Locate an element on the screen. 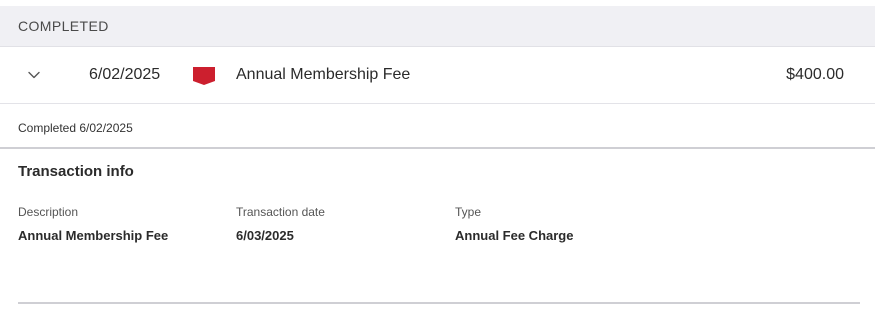 The image size is (875, 315). transaction-info-title: Transaction info is located at coordinates (76, 171).